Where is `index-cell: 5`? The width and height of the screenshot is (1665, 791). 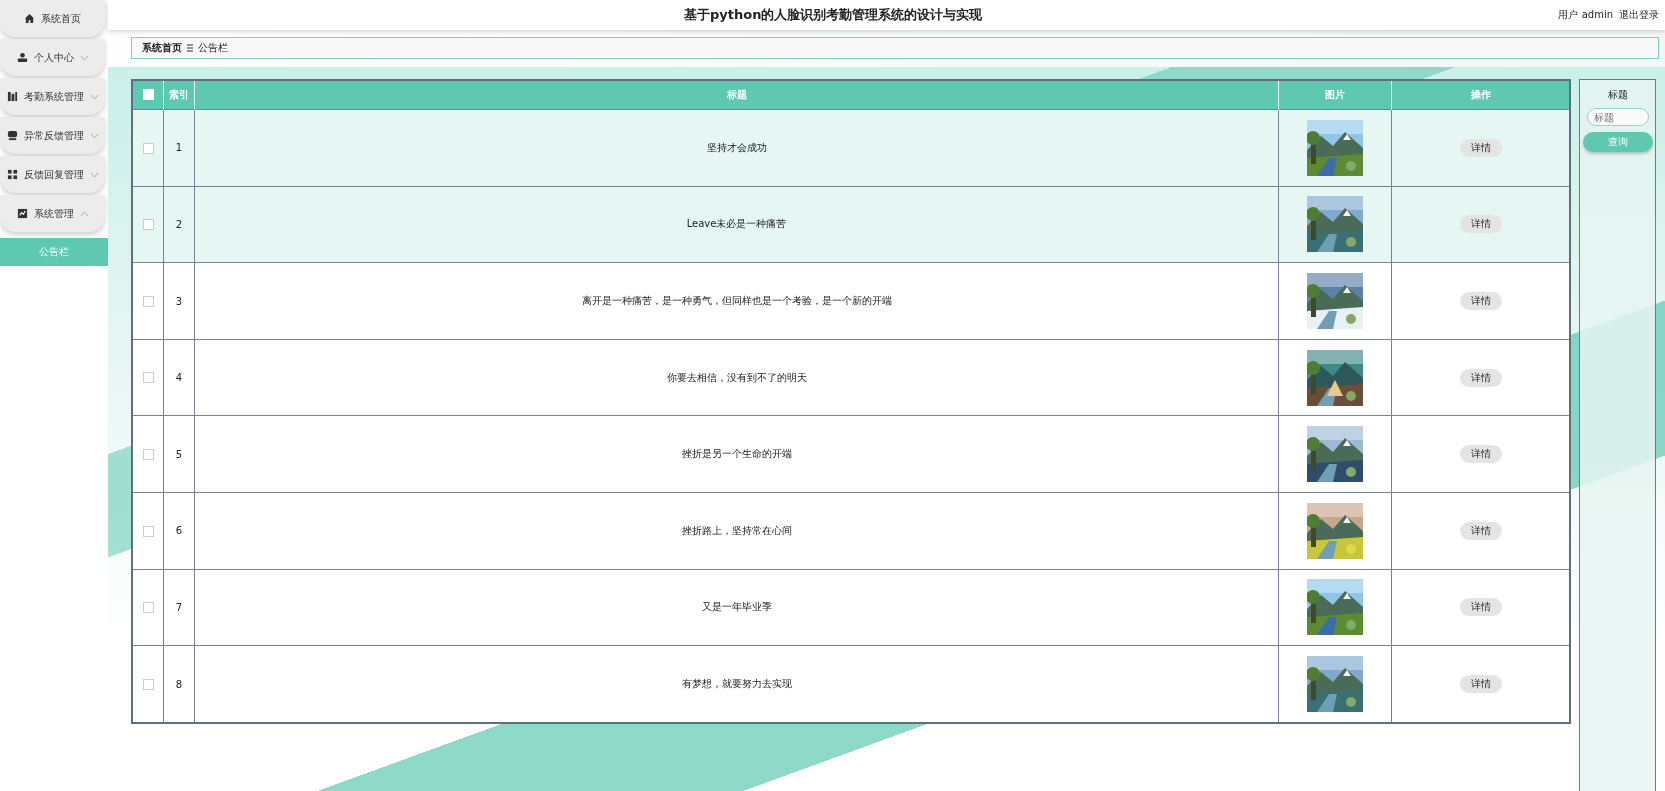
index-cell: 5 is located at coordinates (179, 454).